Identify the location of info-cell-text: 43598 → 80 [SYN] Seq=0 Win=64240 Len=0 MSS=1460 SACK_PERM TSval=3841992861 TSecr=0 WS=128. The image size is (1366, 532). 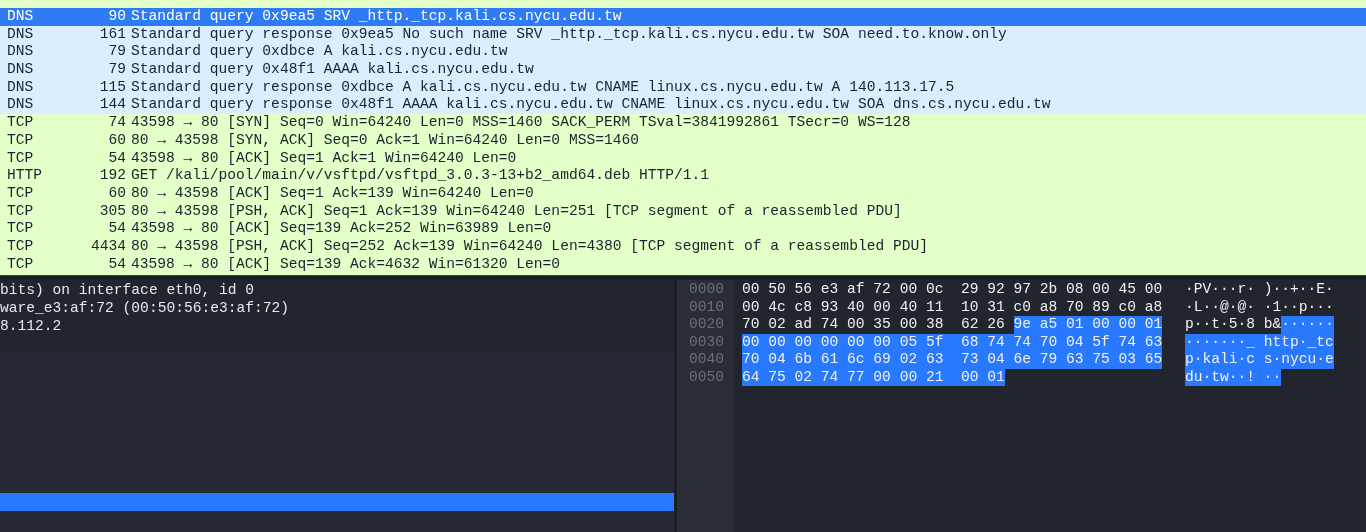
(520, 123).